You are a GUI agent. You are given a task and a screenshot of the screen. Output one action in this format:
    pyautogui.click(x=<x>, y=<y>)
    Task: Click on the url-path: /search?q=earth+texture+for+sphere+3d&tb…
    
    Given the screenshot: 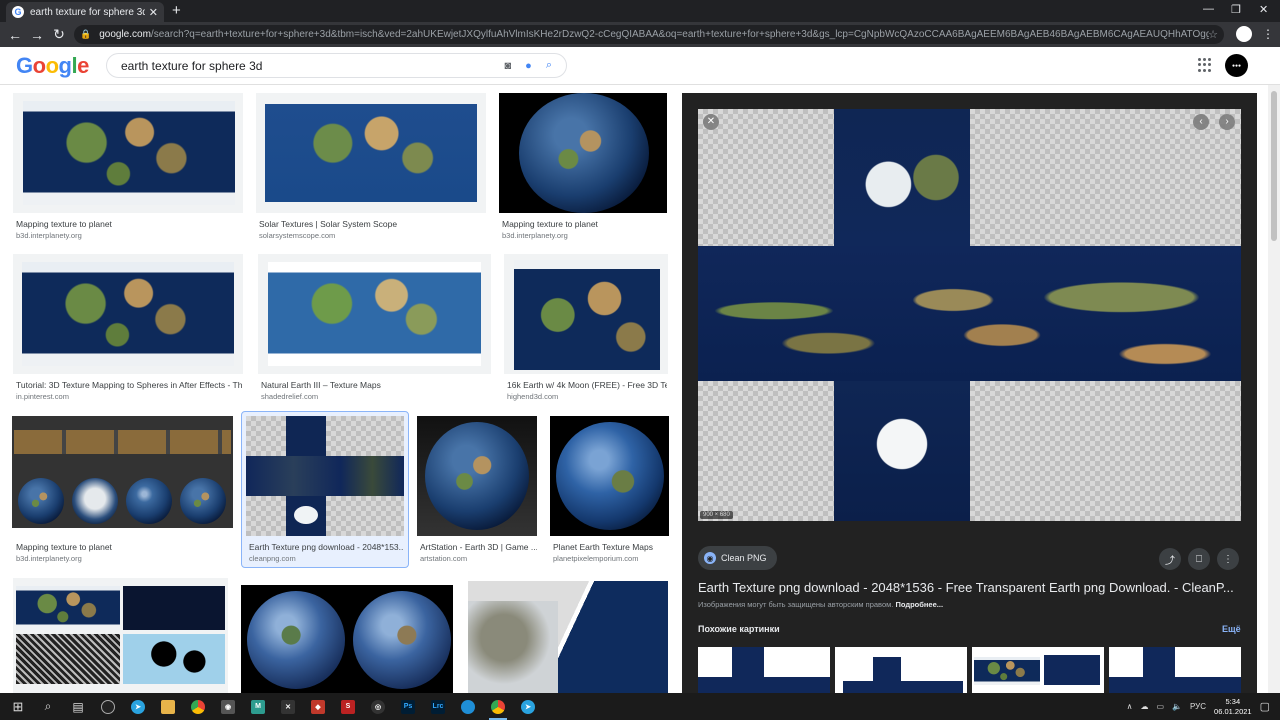 What is the action you would take?
    pyautogui.click(x=680, y=34)
    